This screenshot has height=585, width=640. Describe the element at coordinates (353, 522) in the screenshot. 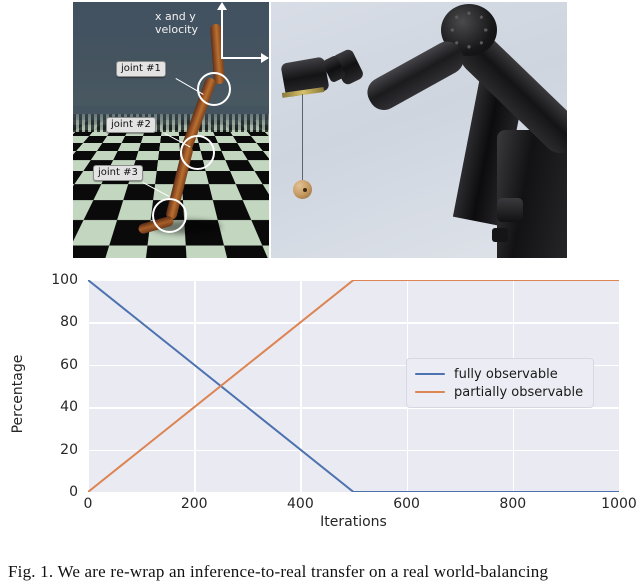

I see `x-axis-title: Iterations` at that location.